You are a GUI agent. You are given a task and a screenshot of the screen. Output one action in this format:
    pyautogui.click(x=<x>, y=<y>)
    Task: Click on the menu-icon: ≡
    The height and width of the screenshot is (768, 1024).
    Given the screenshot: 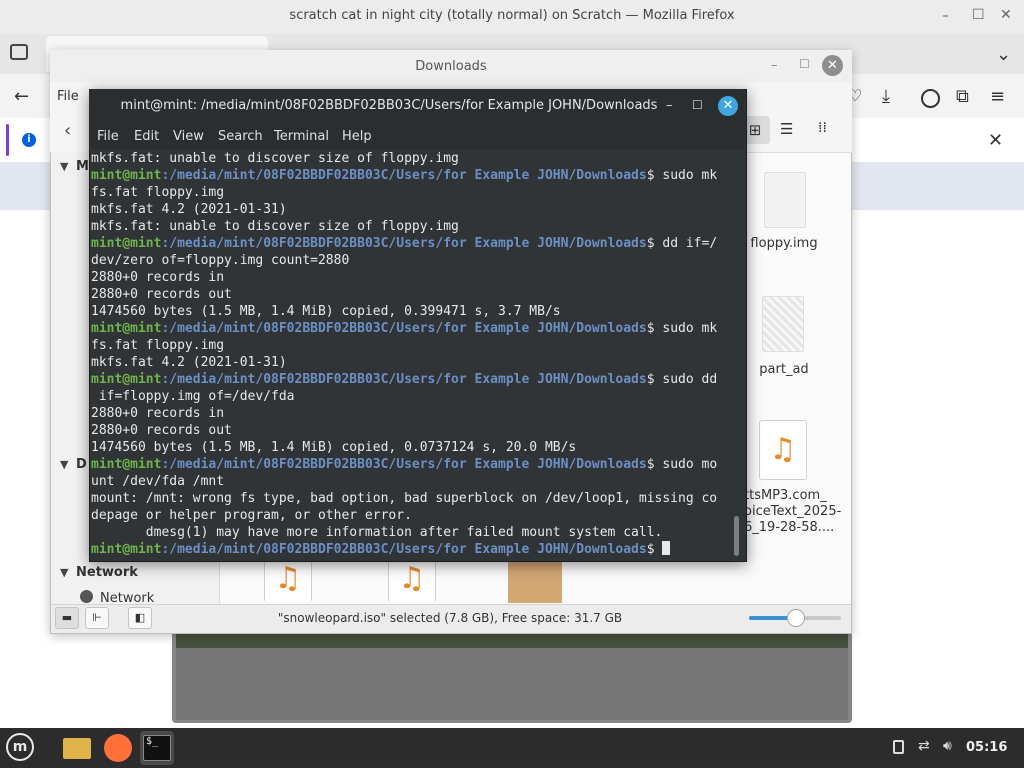 What is the action you would take?
    pyautogui.click(x=997, y=96)
    